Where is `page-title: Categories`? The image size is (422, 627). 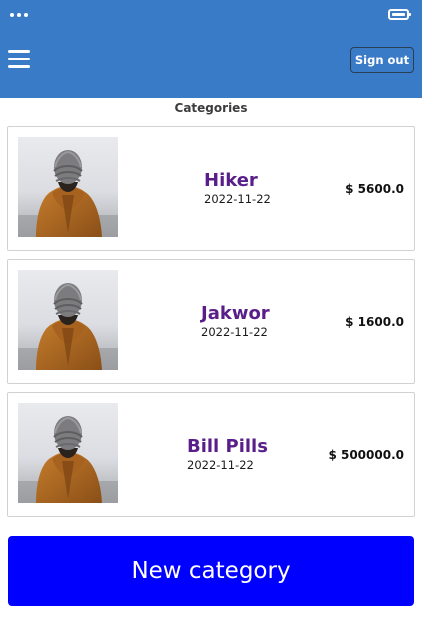 page-title: Categories is located at coordinates (211, 108).